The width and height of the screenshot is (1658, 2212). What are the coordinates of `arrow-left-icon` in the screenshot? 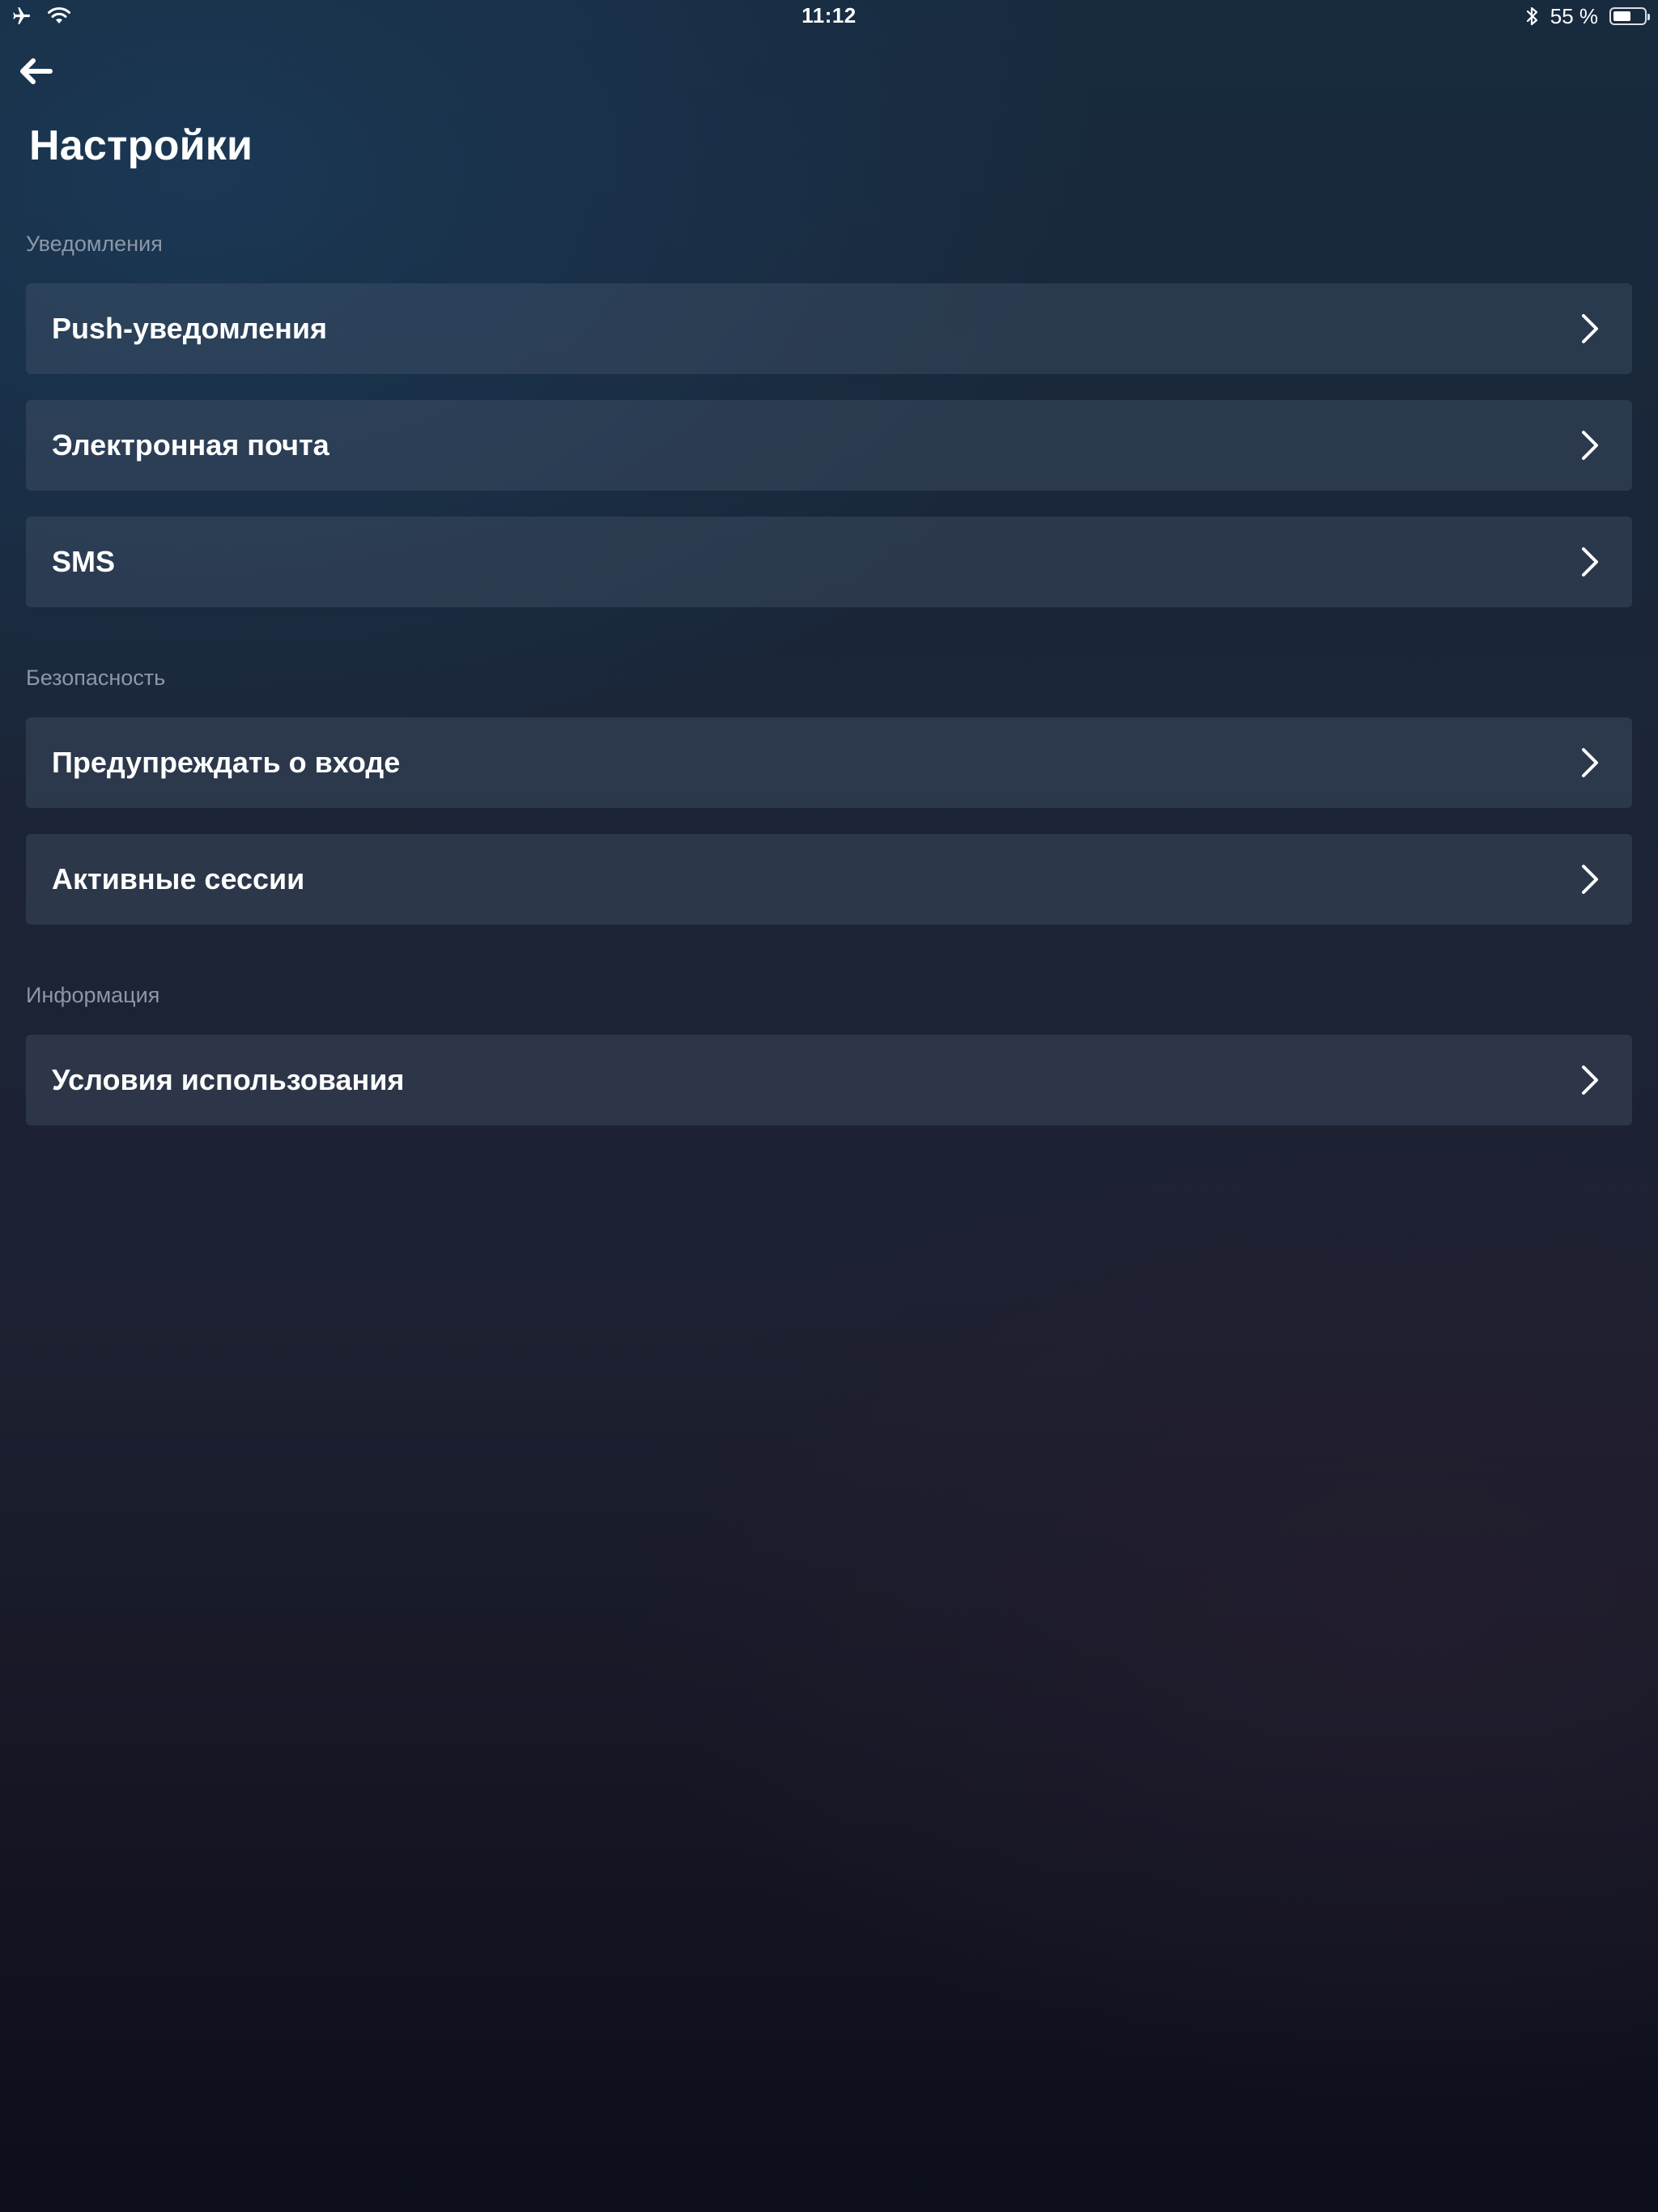 It's located at (36, 71).